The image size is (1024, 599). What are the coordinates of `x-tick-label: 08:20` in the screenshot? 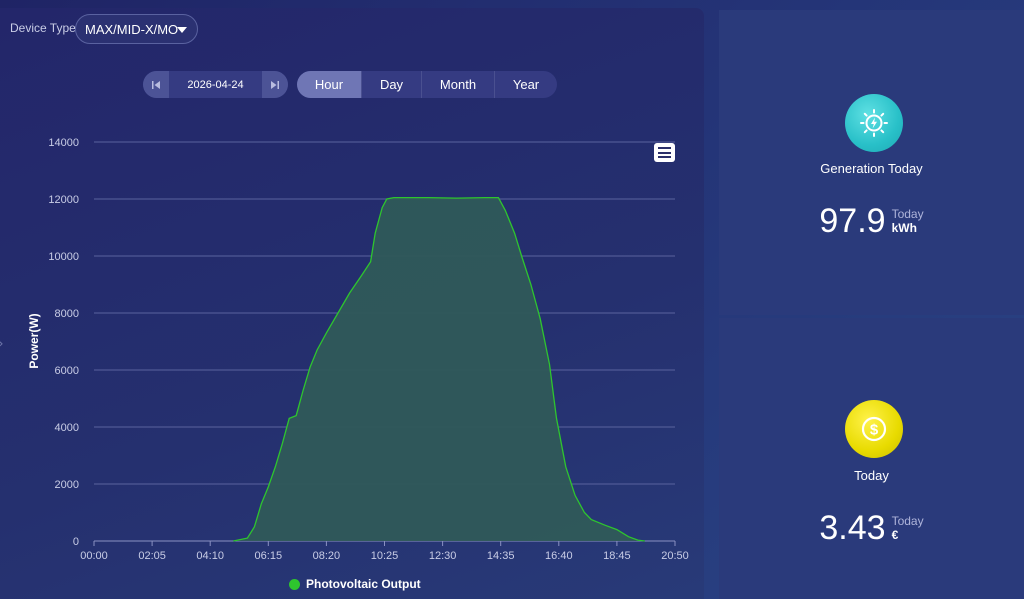 It's located at (327, 556).